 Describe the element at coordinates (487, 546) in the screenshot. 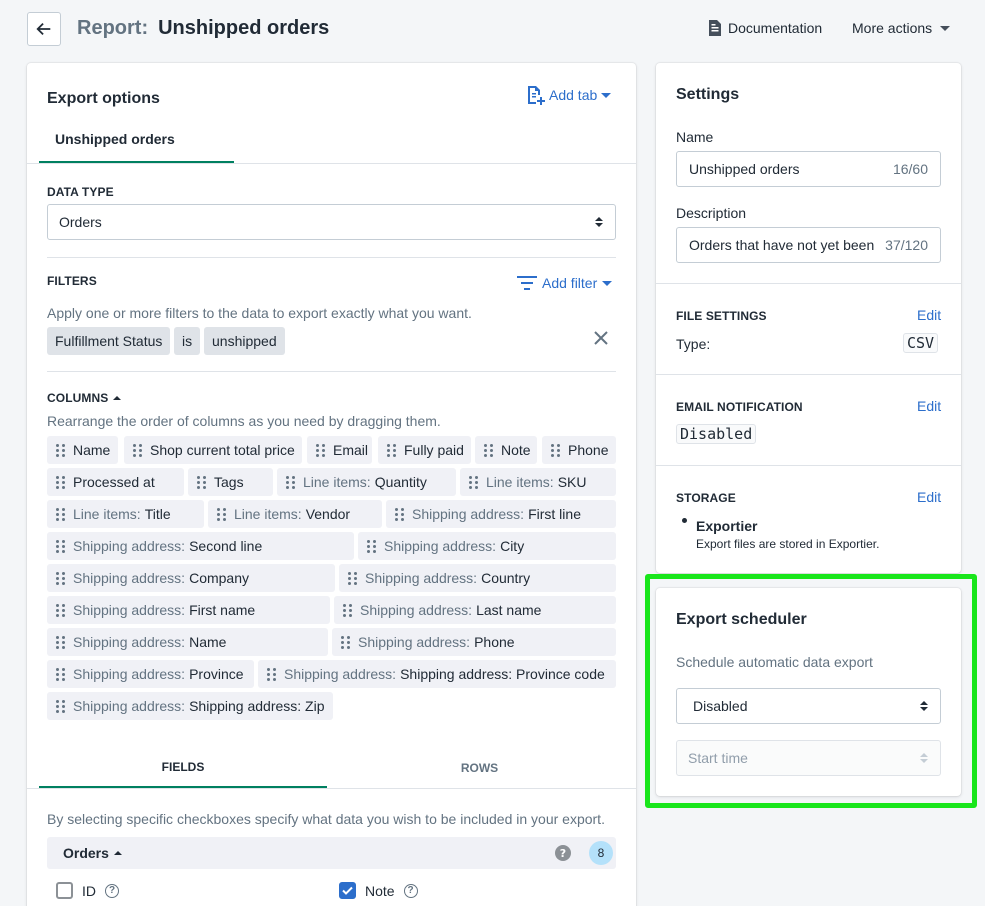

I see `column-chip: Shipping address: City` at that location.